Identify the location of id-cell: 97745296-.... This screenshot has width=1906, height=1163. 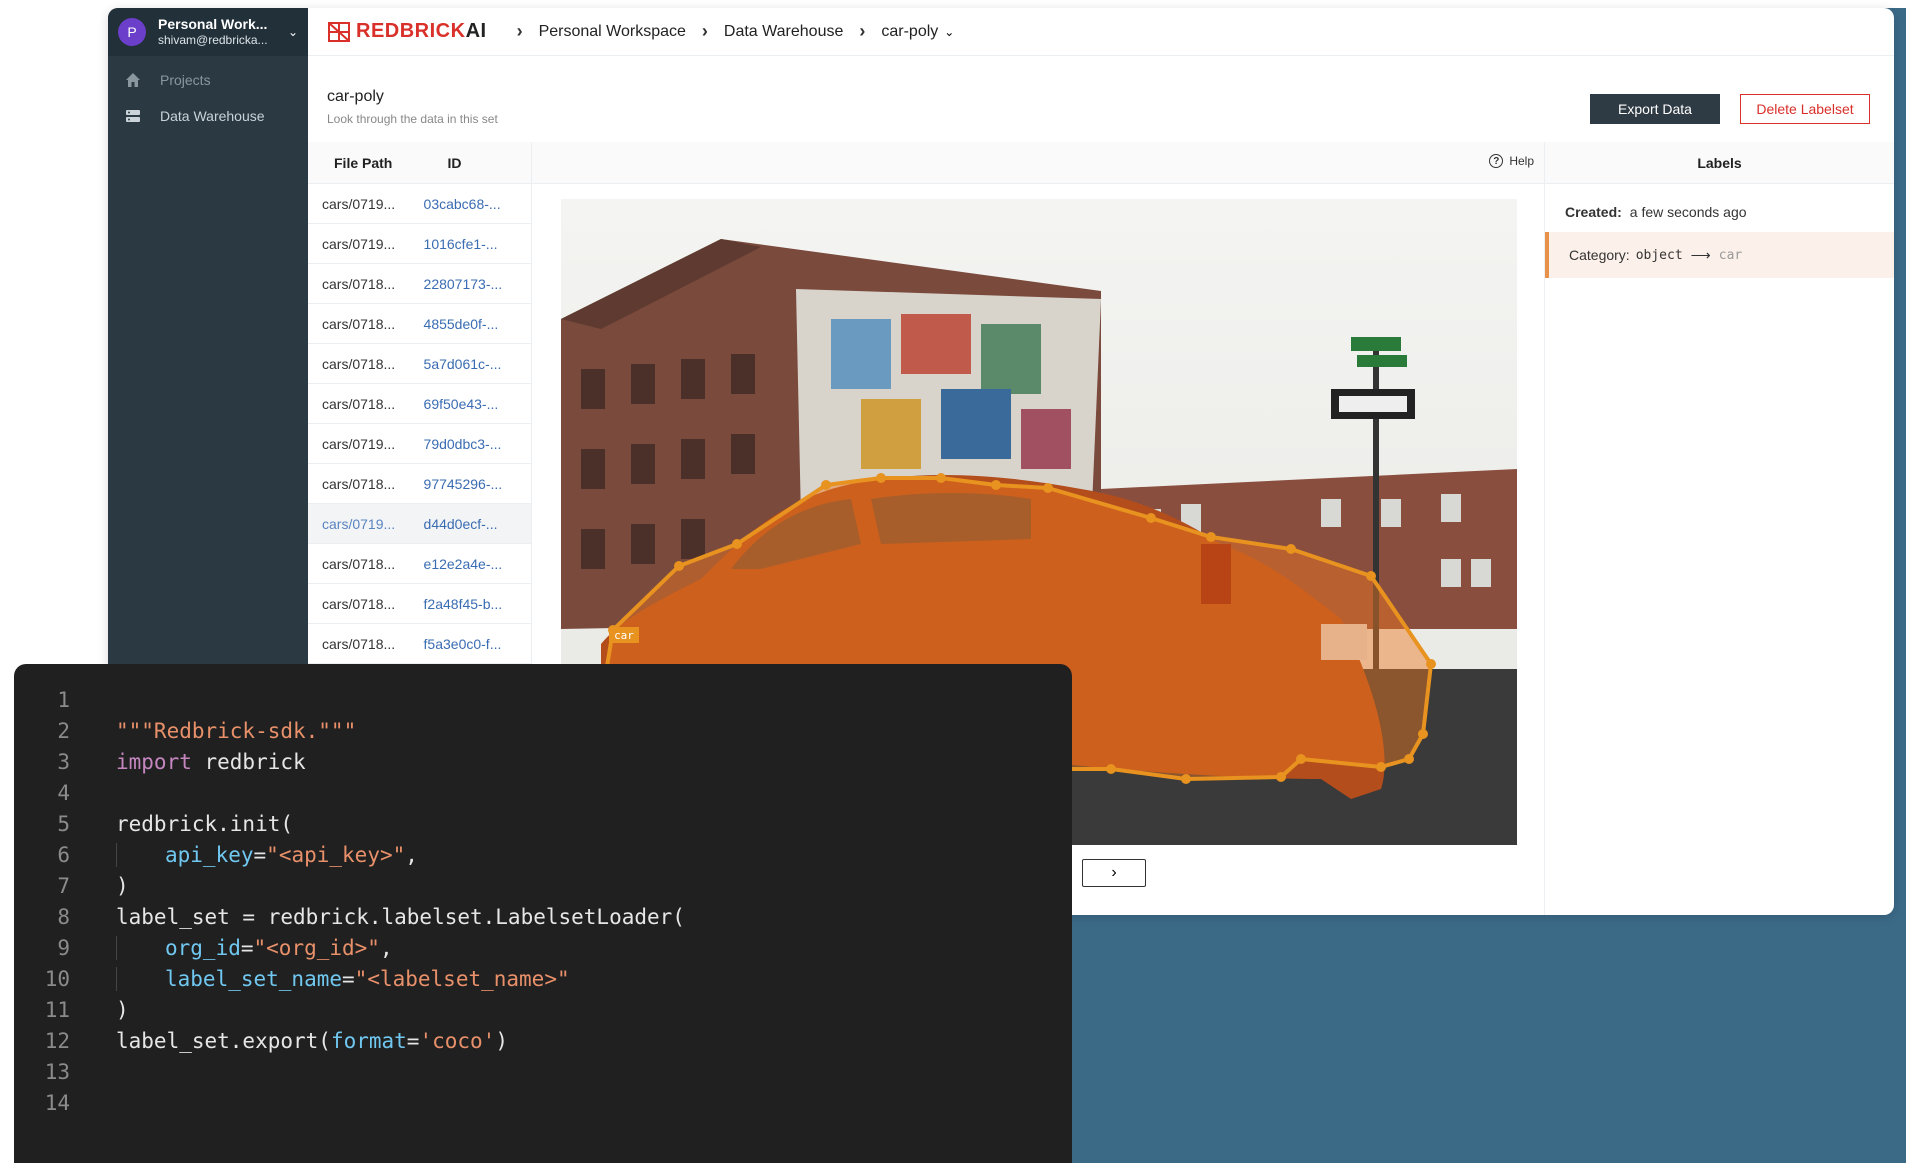
(463, 483).